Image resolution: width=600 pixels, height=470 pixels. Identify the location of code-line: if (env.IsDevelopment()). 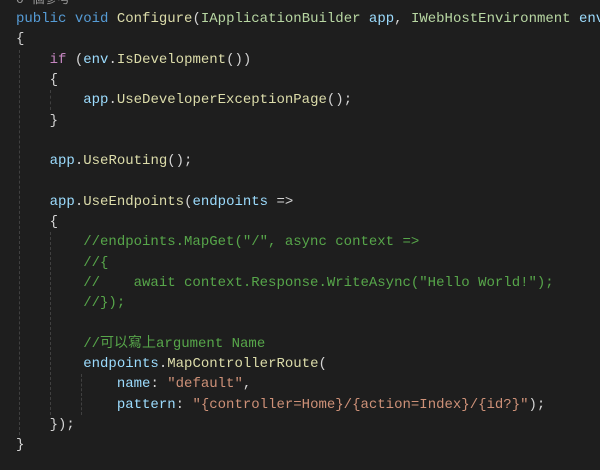
(134, 60).